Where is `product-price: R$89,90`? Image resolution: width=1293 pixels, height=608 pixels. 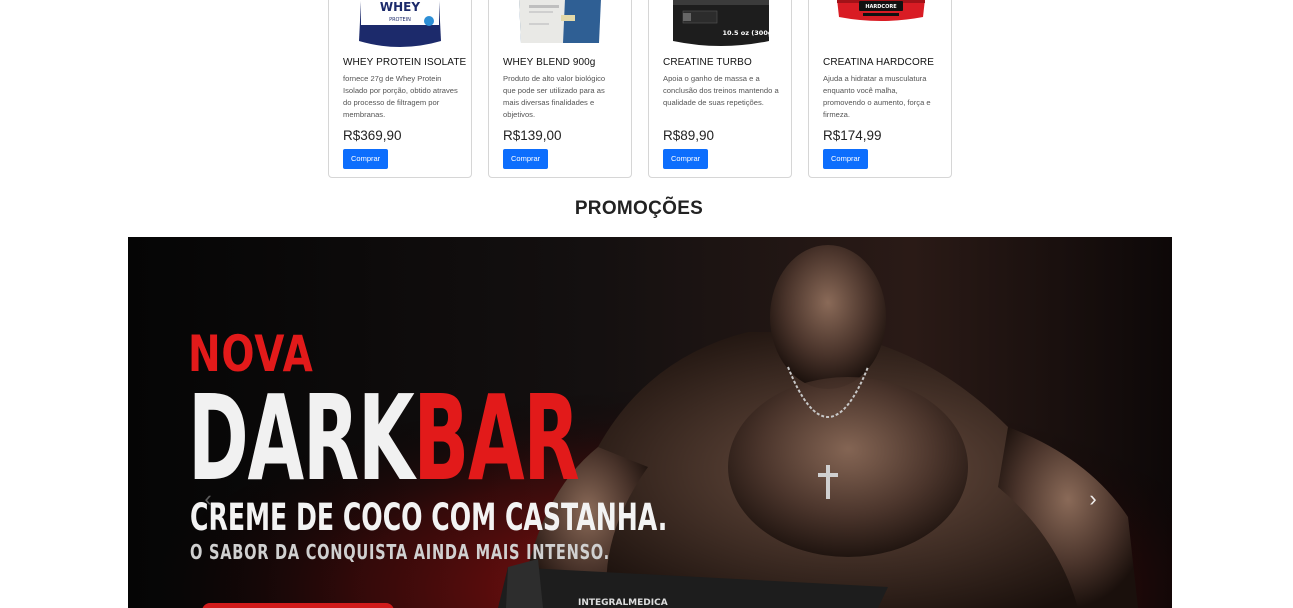
product-price: R$89,90 is located at coordinates (689, 135).